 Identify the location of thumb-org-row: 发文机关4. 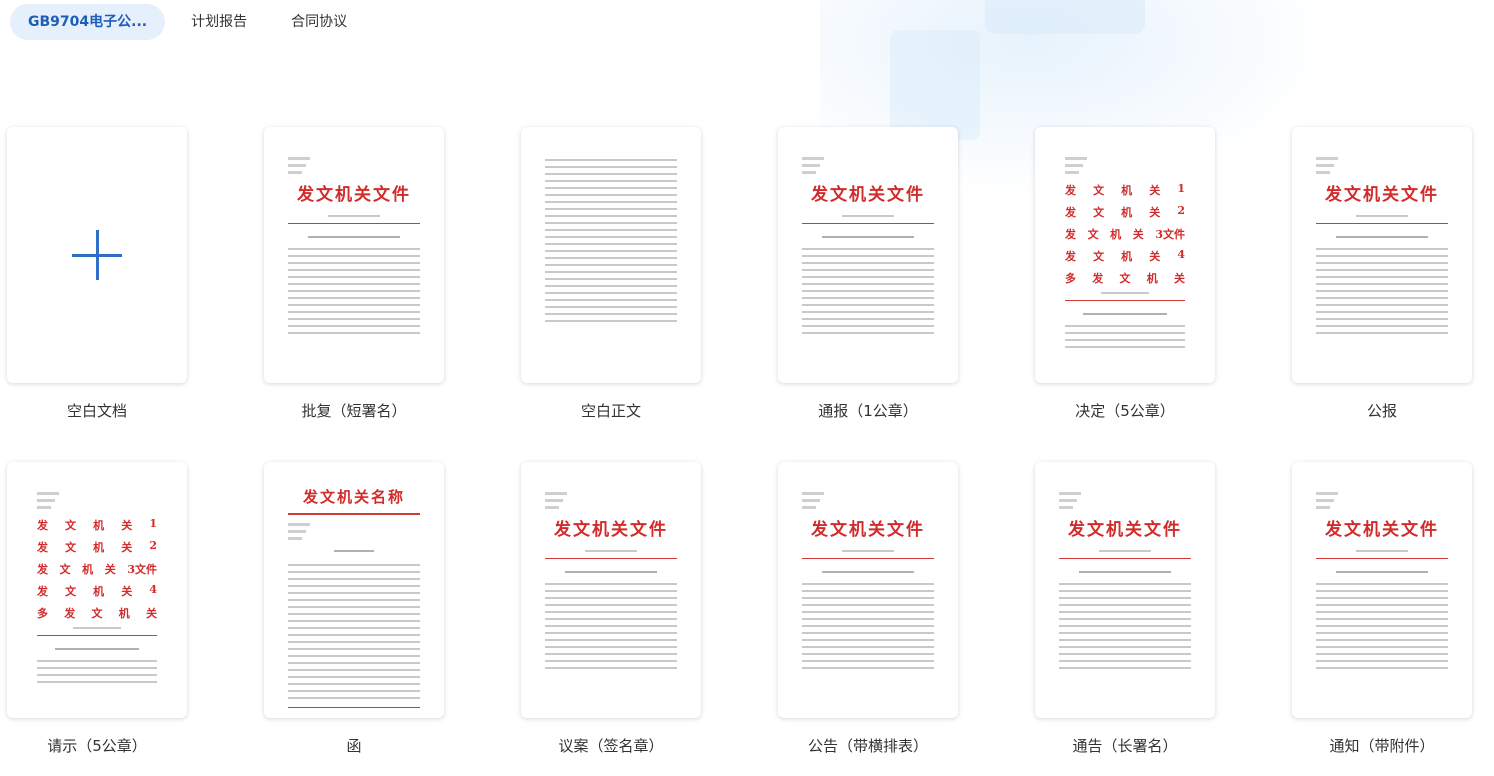
(1125, 255).